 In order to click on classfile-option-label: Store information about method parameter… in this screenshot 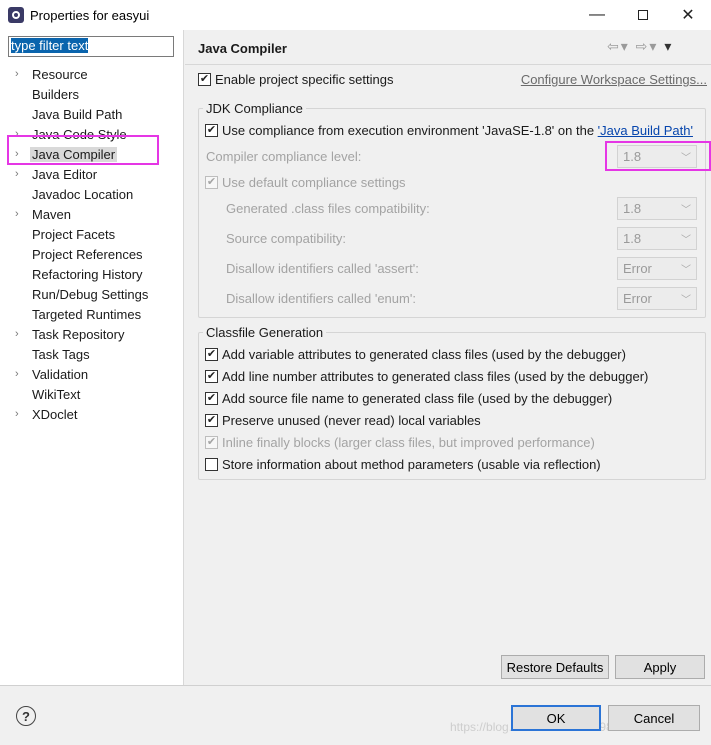, I will do `click(411, 464)`.